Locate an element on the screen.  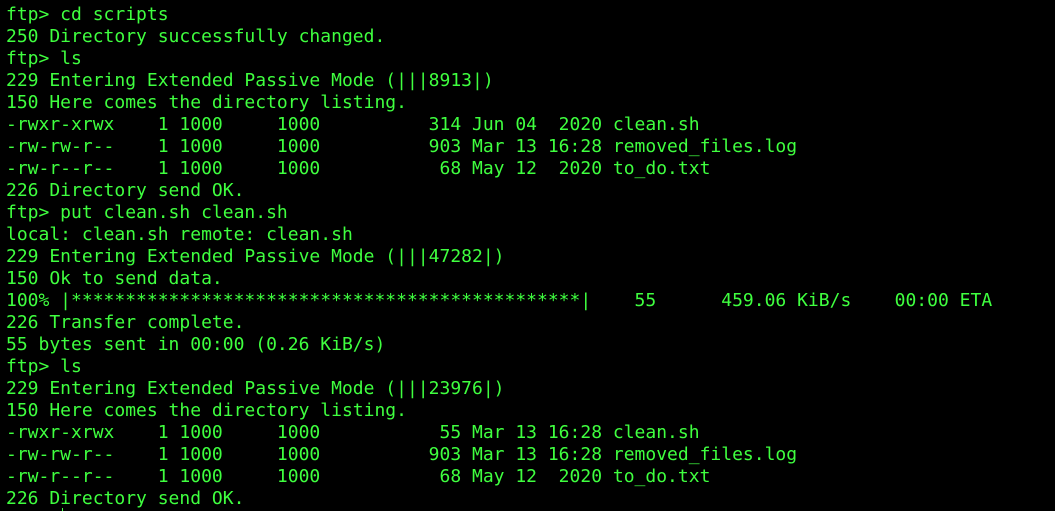
terminal-line: ftp> put clean.sh clean.sh is located at coordinates (147, 212).